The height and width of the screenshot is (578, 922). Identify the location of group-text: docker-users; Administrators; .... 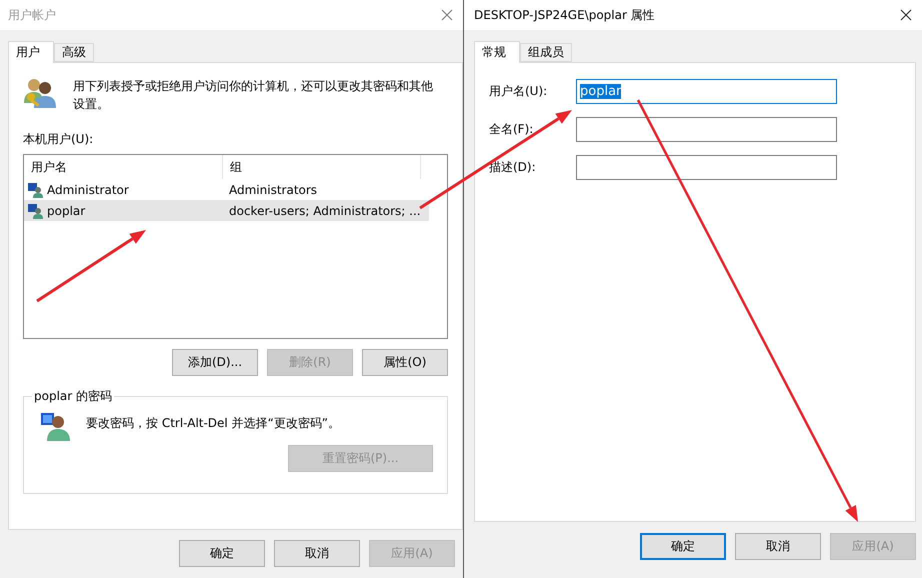
(325, 211).